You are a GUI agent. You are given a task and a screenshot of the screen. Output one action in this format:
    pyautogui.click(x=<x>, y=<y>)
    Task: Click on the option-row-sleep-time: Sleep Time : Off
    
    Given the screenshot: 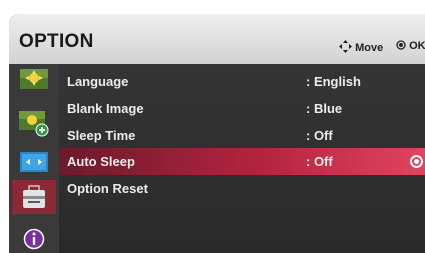 What is the action you would take?
    pyautogui.click(x=242, y=135)
    